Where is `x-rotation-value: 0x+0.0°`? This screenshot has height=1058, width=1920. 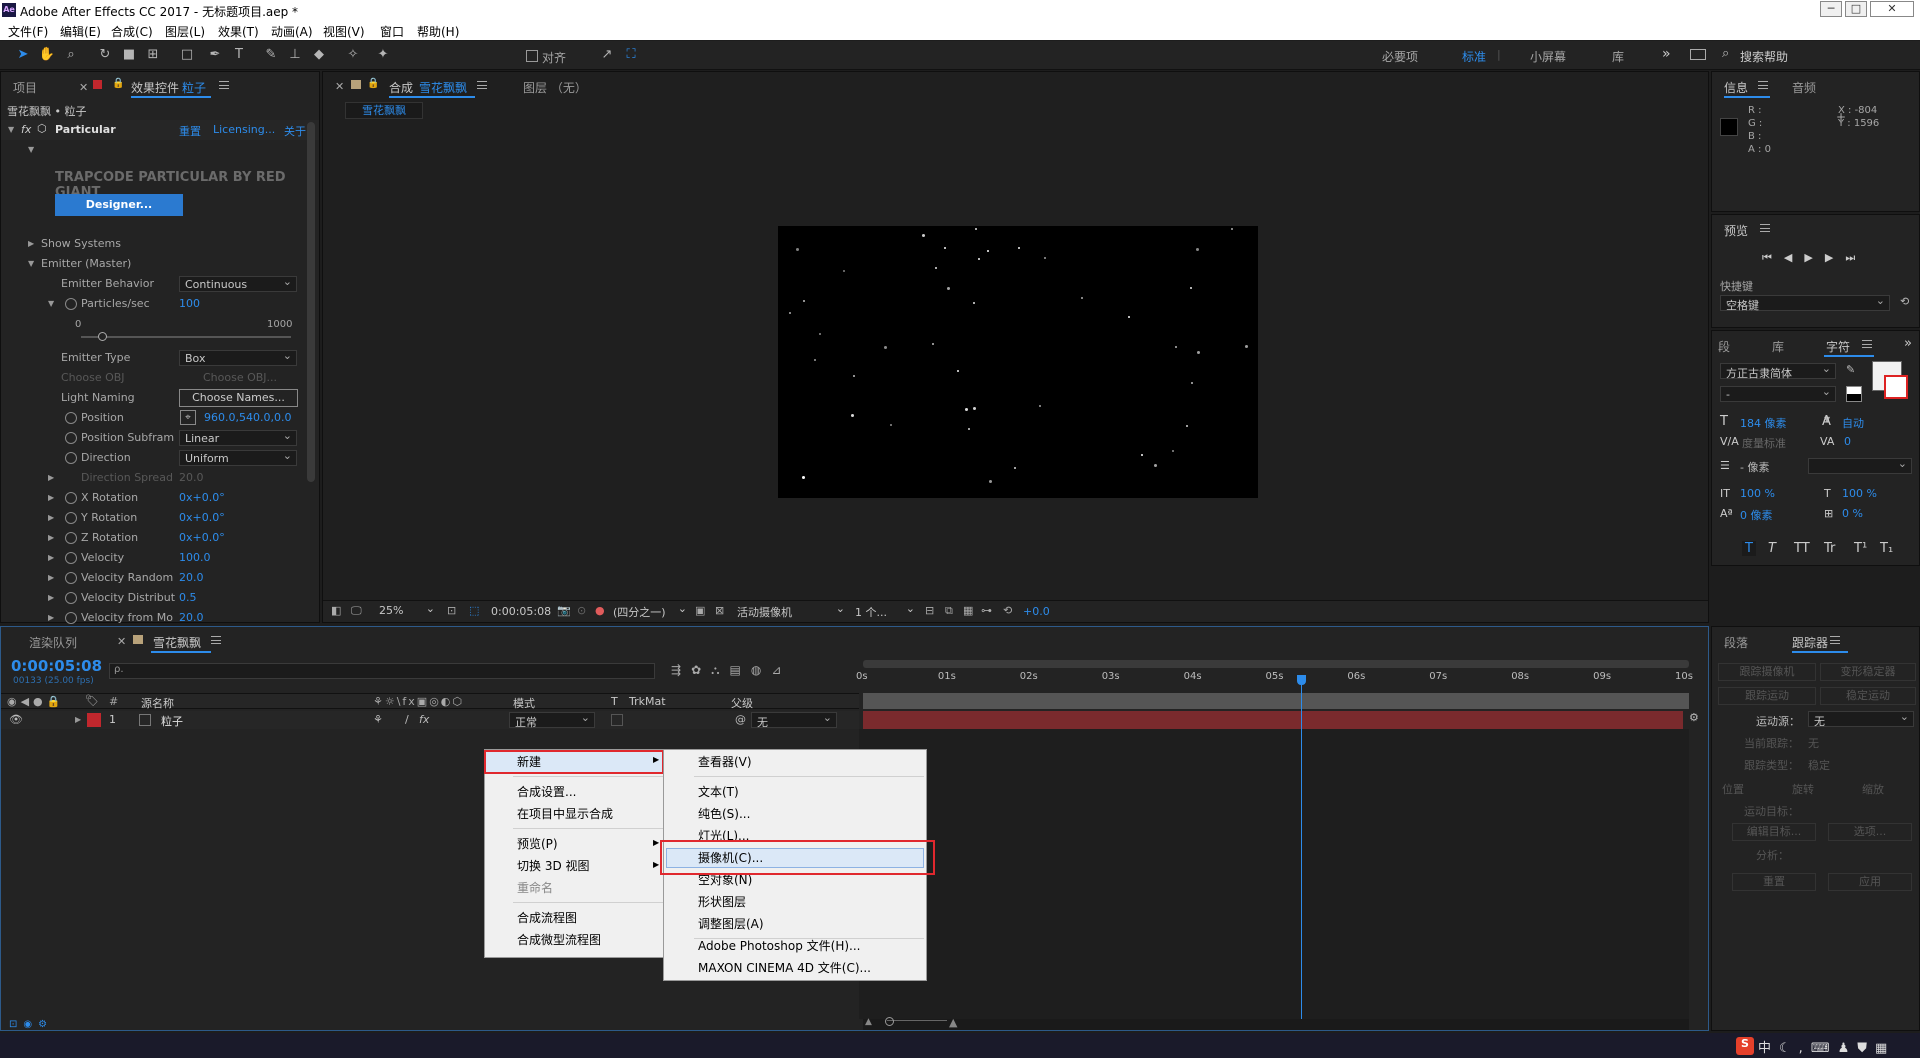 x-rotation-value: 0x+0.0° is located at coordinates (202, 497).